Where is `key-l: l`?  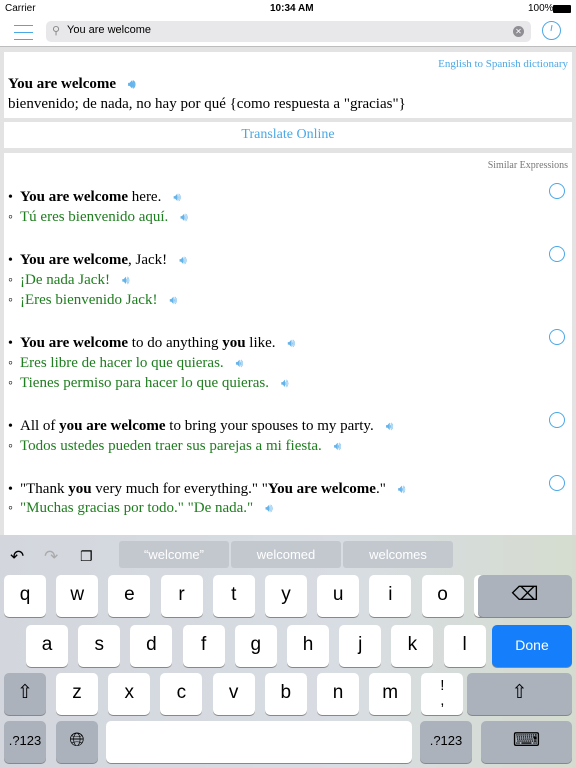
key-l: l is located at coordinates (464, 646).